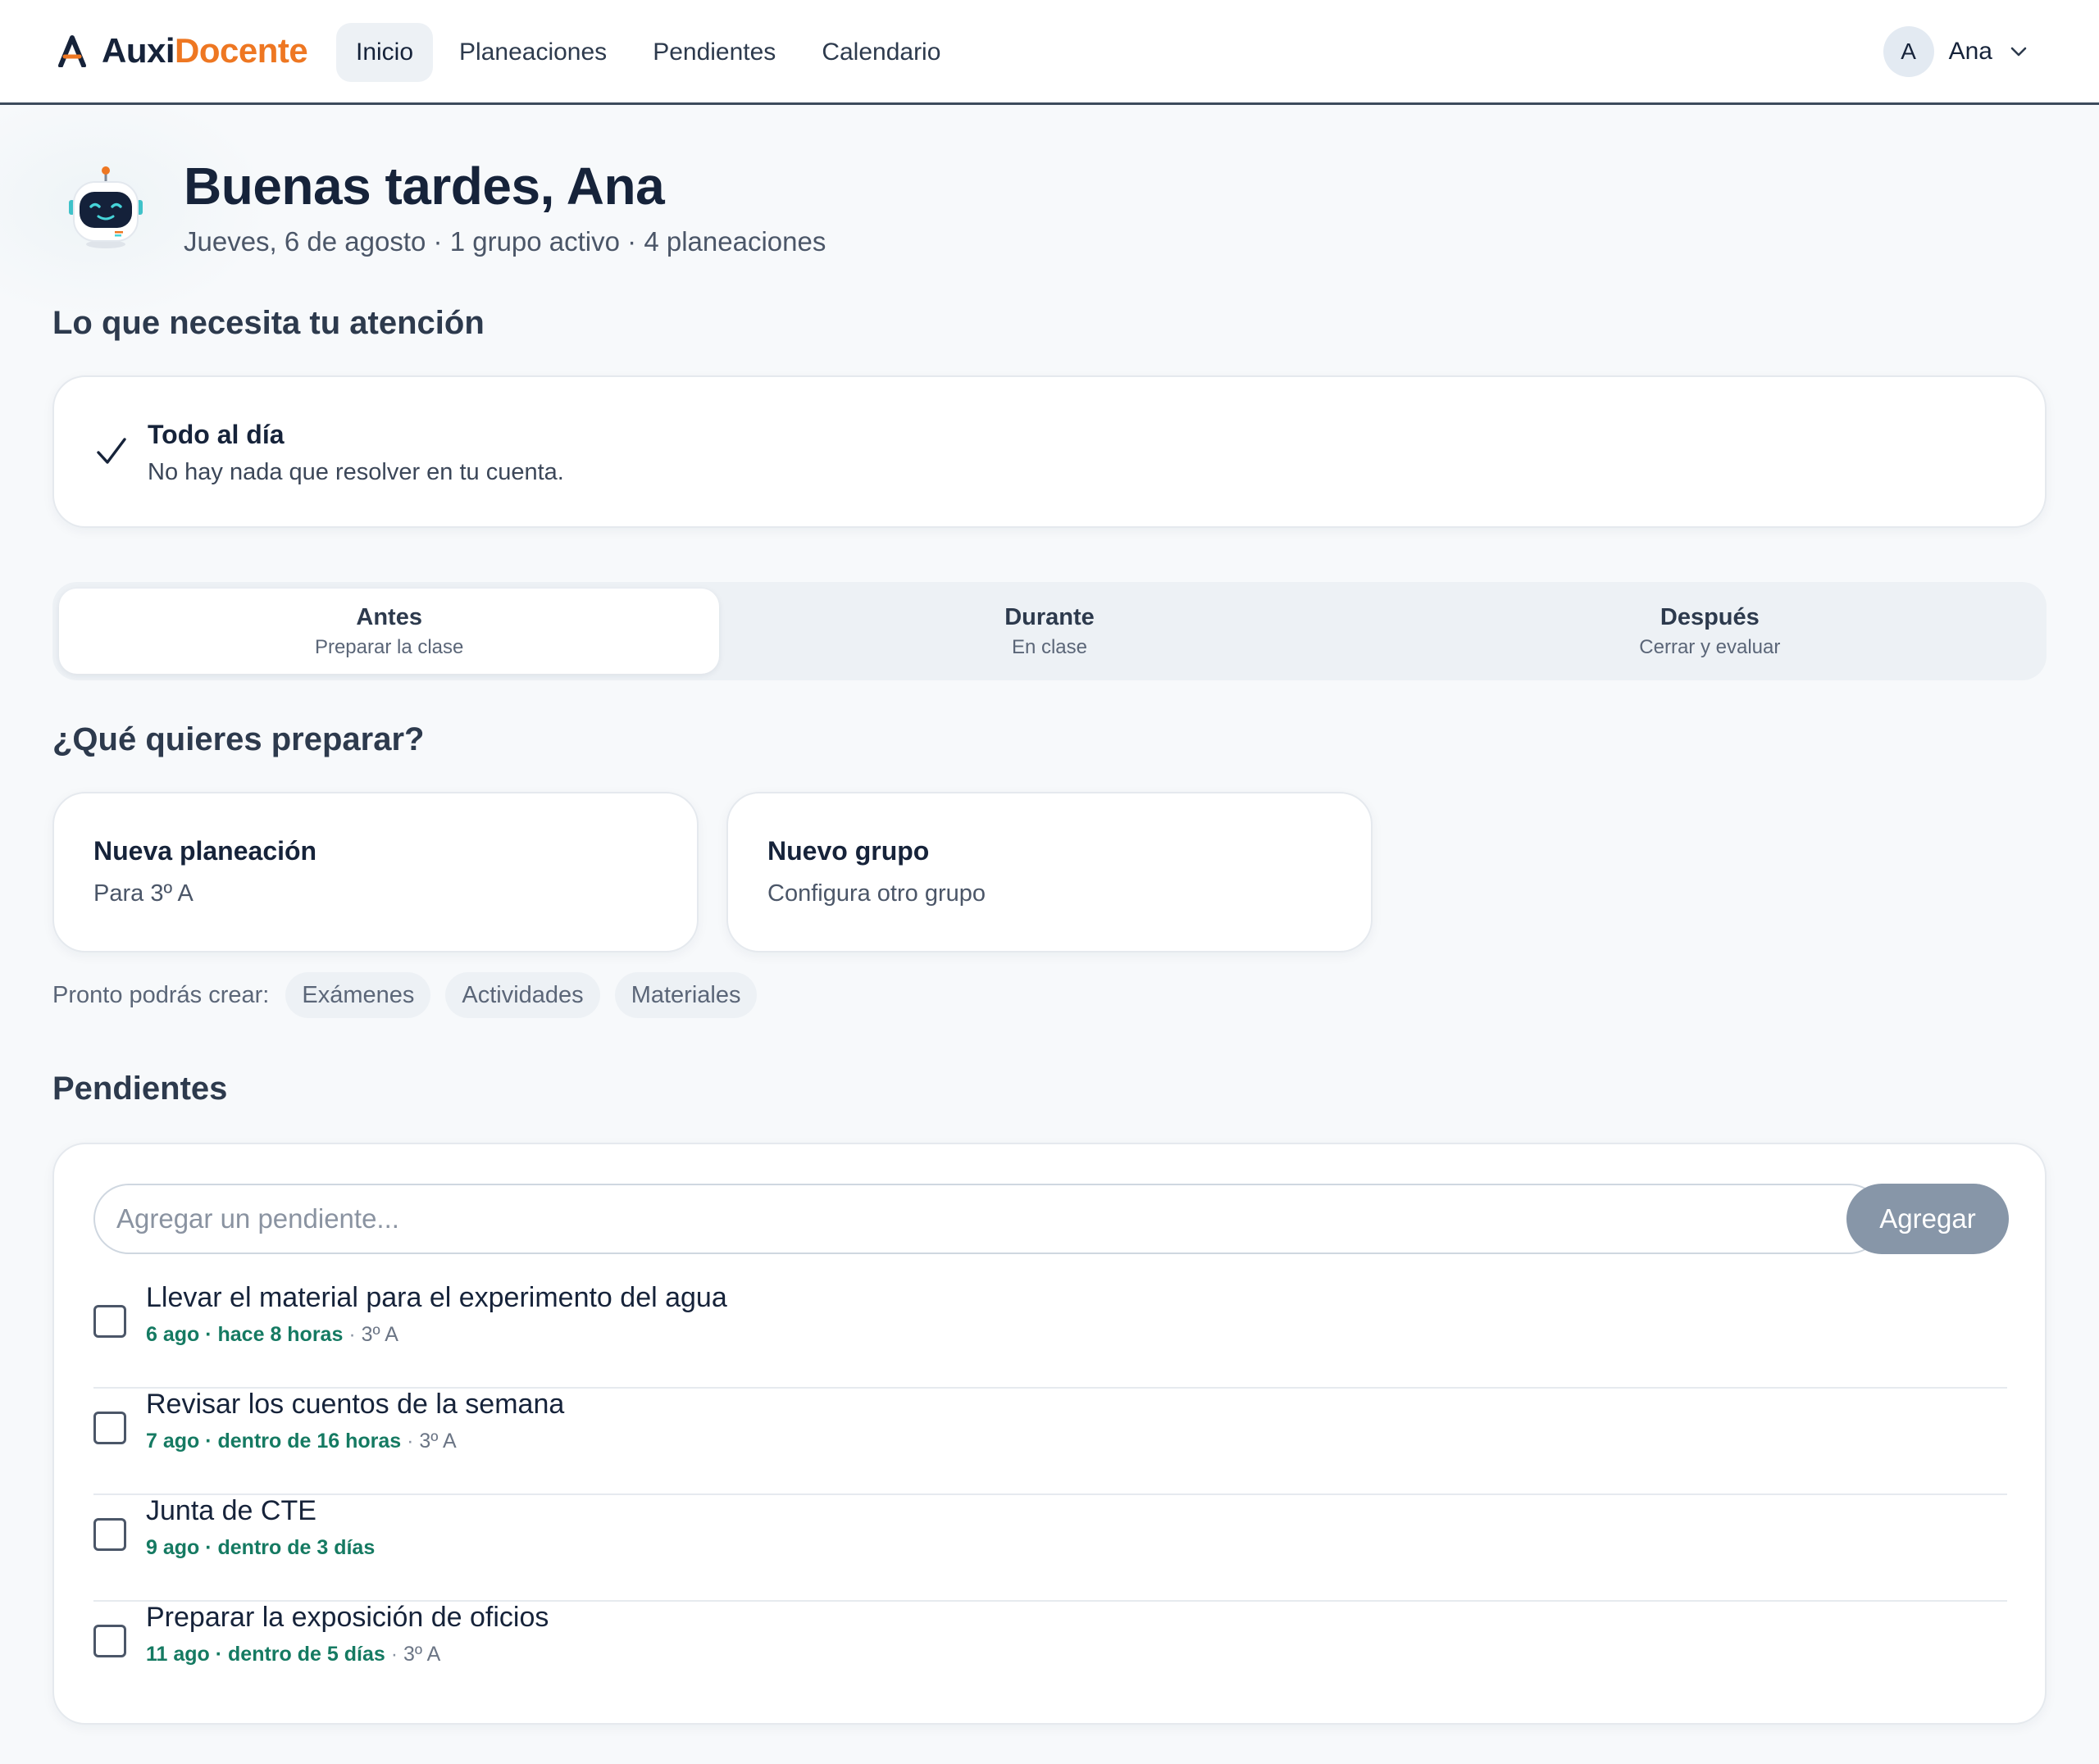 The image size is (2099, 1764). I want to click on tab-durante: Durante En clase, so click(1049, 631).